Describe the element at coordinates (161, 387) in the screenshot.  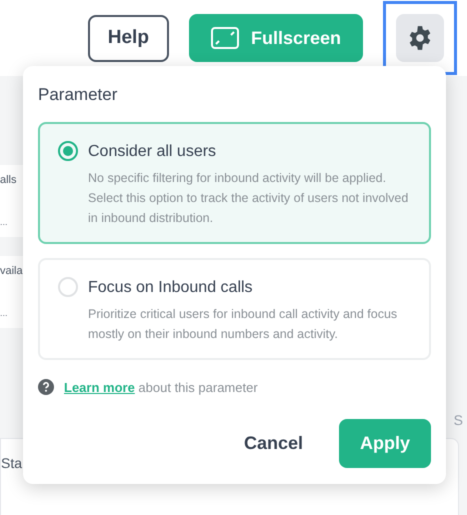
I see `help-text: Learn more about this parameter` at that location.